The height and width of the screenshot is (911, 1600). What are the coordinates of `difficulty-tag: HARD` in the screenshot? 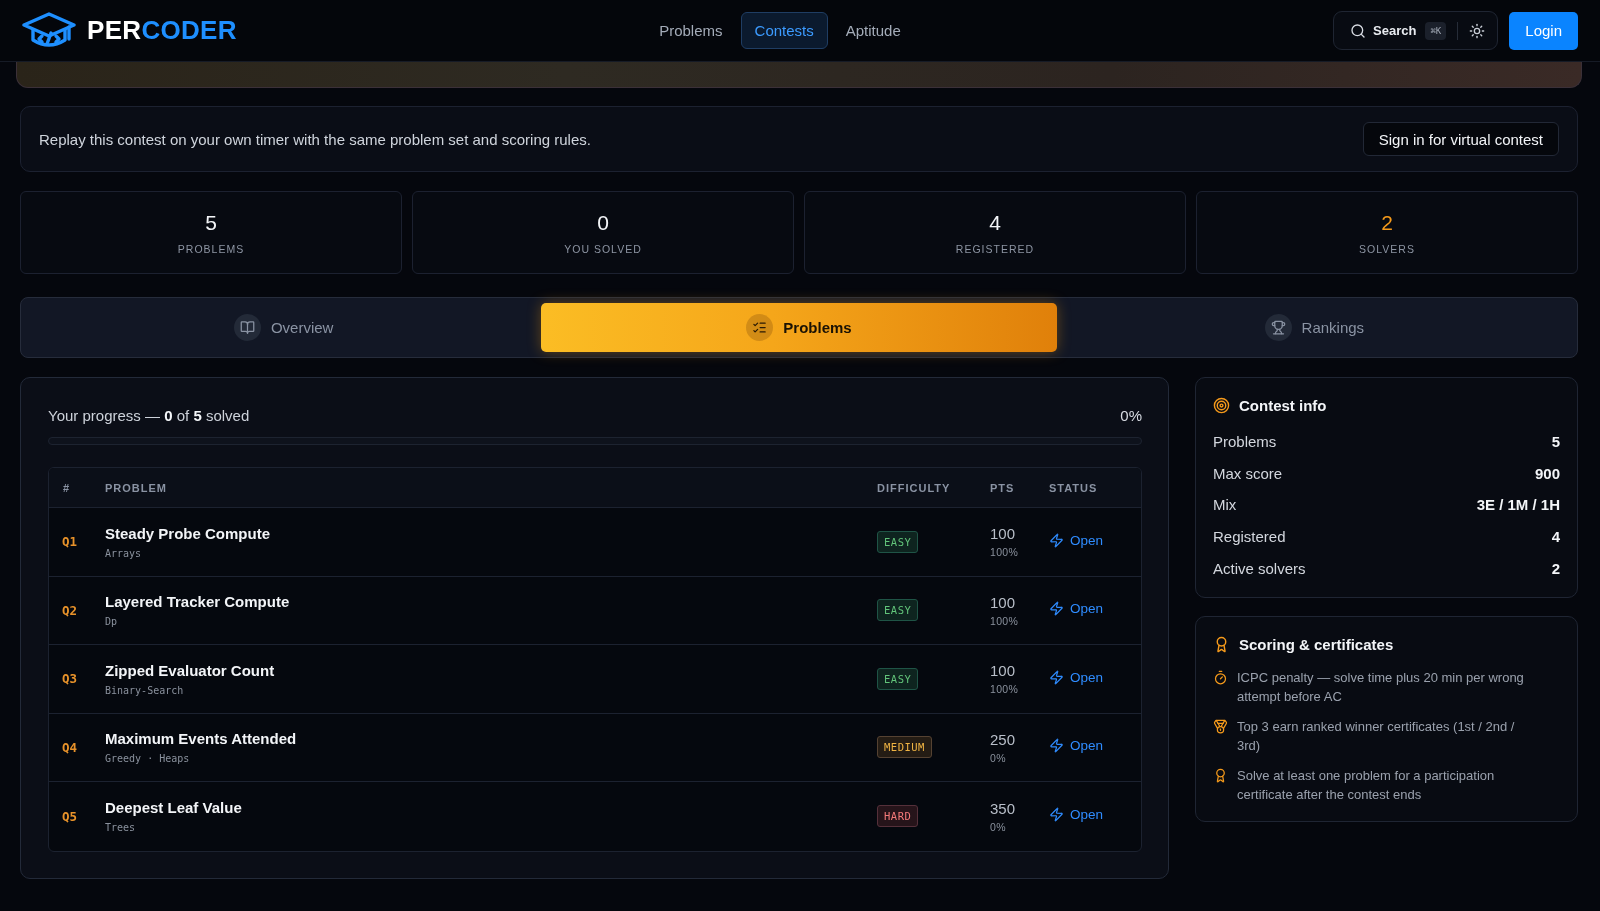 It's located at (898, 816).